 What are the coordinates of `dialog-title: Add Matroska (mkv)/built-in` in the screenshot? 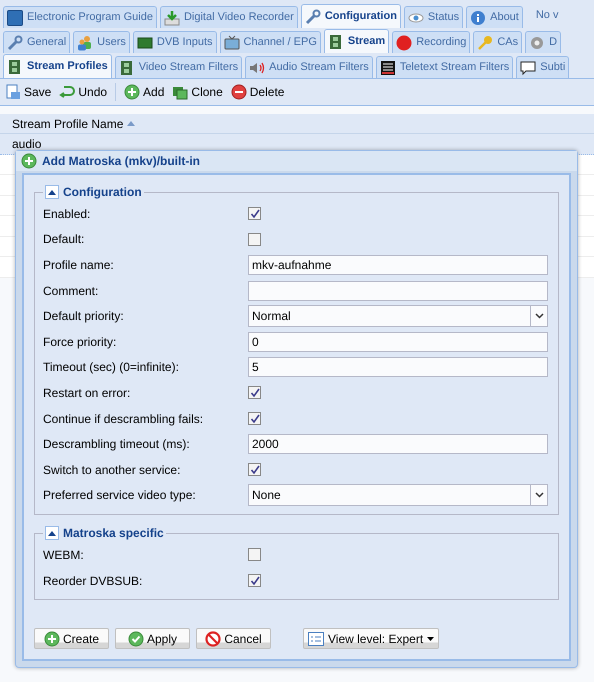 It's located at (121, 161).